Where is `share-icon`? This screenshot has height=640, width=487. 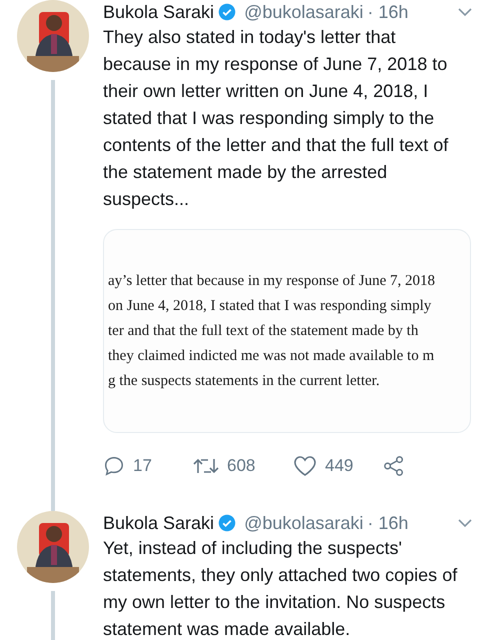
share-icon is located at coordinates (394, 465).